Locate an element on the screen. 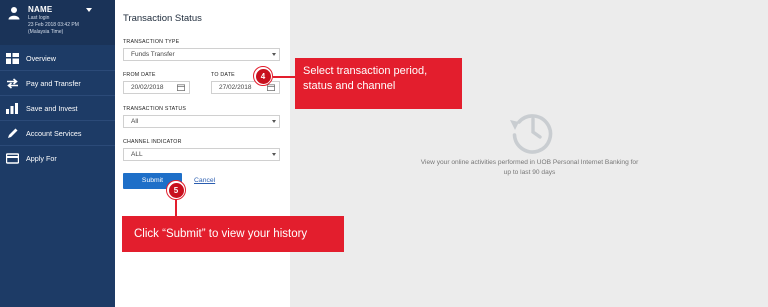 The image size is (768, 307). channel-indicator-label: CHANNEL INDICATOR is located at coordinates (152, 142).